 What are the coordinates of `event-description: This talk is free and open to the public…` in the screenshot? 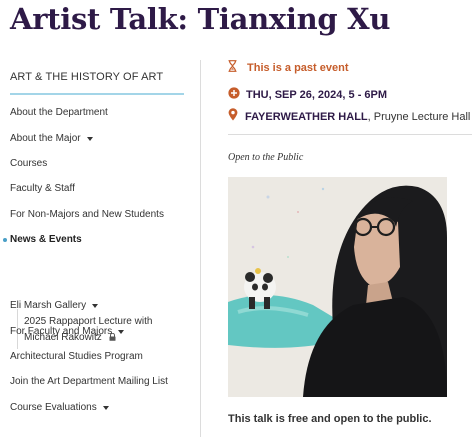 It's located at (330, 419).